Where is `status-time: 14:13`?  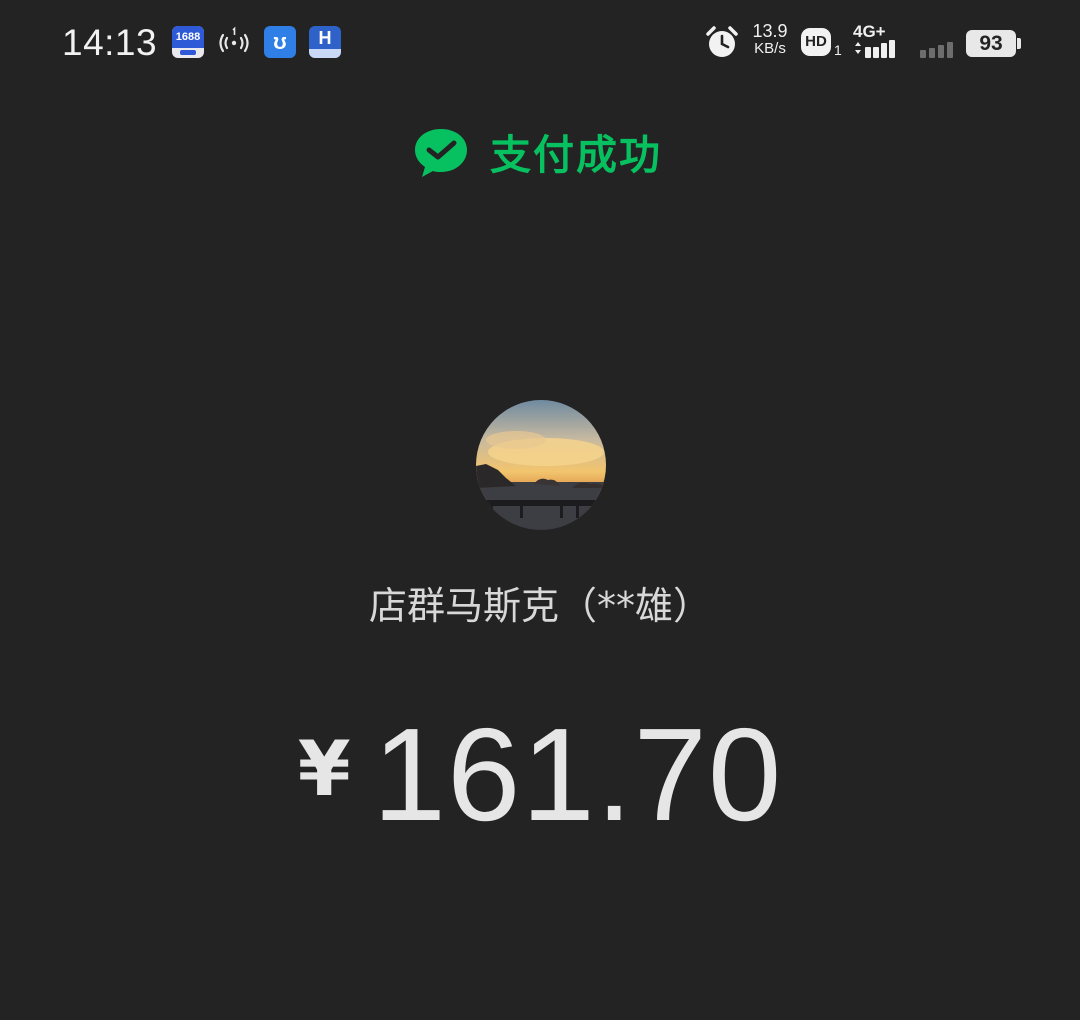
status-time: 14:13 is located at coordinates (110, 42).